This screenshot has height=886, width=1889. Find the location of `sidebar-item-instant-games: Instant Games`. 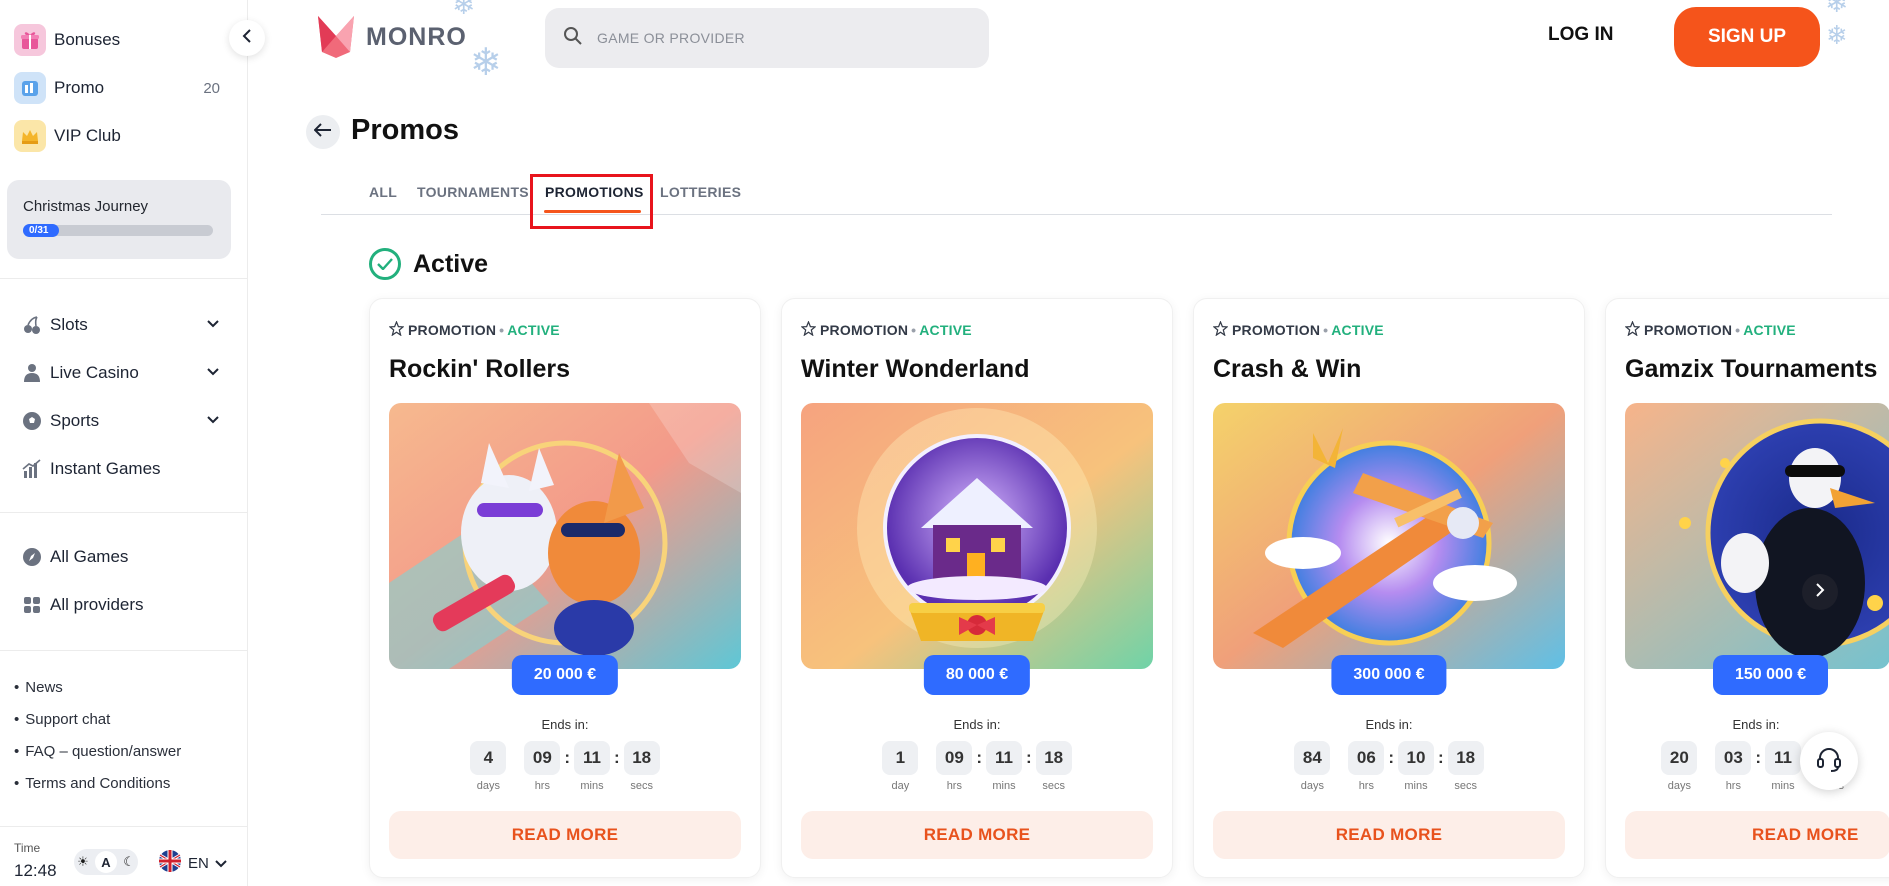

sidebar-item-instant-games: Instant Games is located at coordinates (120, 469).